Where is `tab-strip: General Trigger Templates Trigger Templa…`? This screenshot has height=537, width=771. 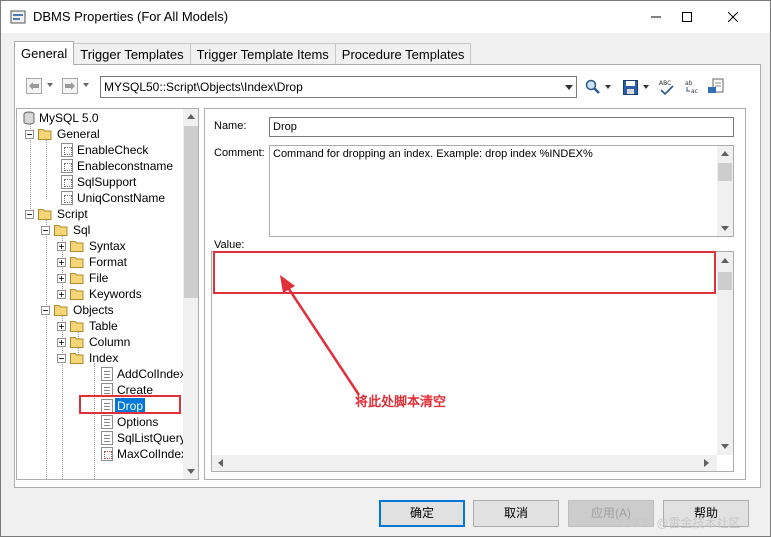 tab-strip: General Trigger Templates Trigger Templa… is located at coordinates (243, 53).